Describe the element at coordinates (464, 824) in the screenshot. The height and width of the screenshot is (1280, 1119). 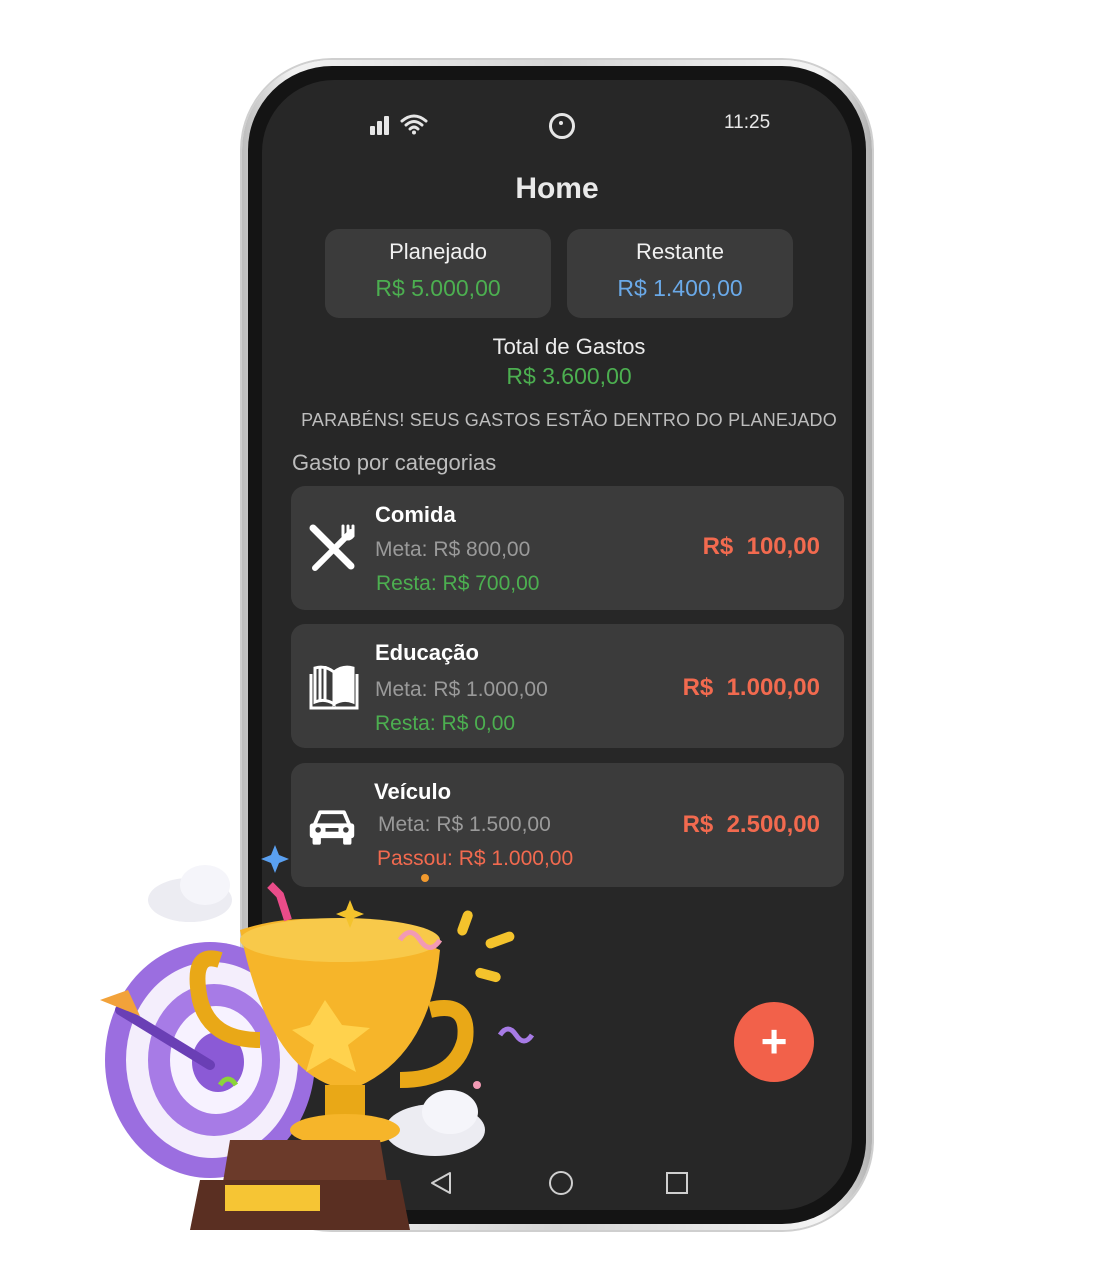
I see `category-goal: Meta: R$ 1.500,00` at that location.